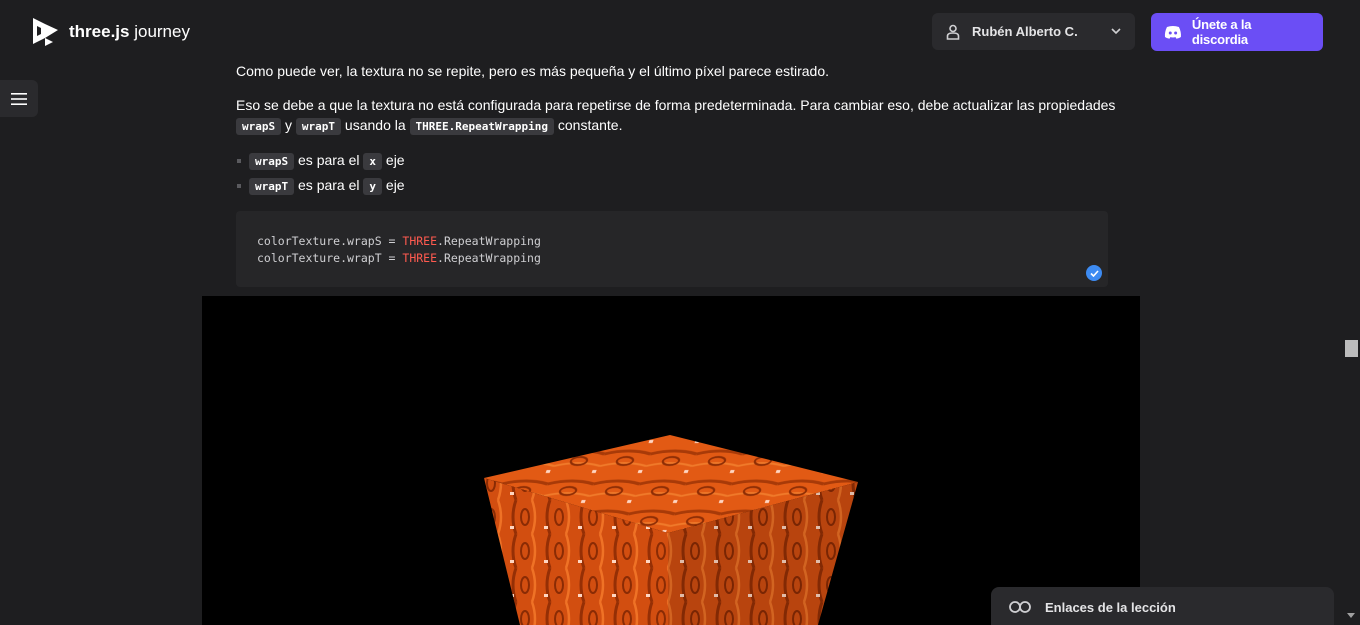 The width and height of the screenshot is (1360, 625). I want to click on scrollbar, so click(1351, 312).